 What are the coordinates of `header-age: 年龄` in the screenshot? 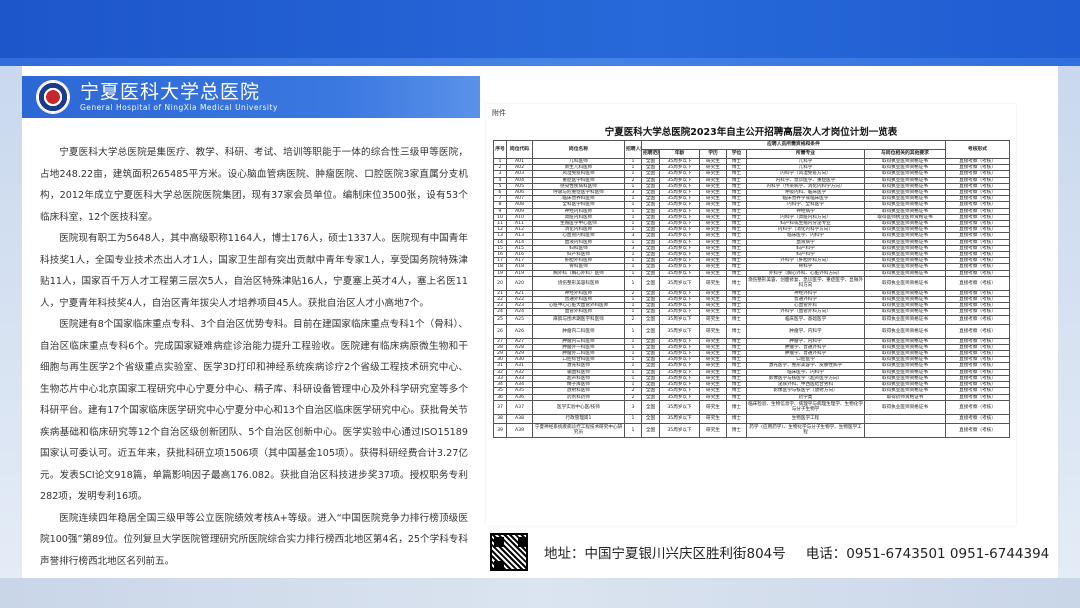 It's located at (679, 154).